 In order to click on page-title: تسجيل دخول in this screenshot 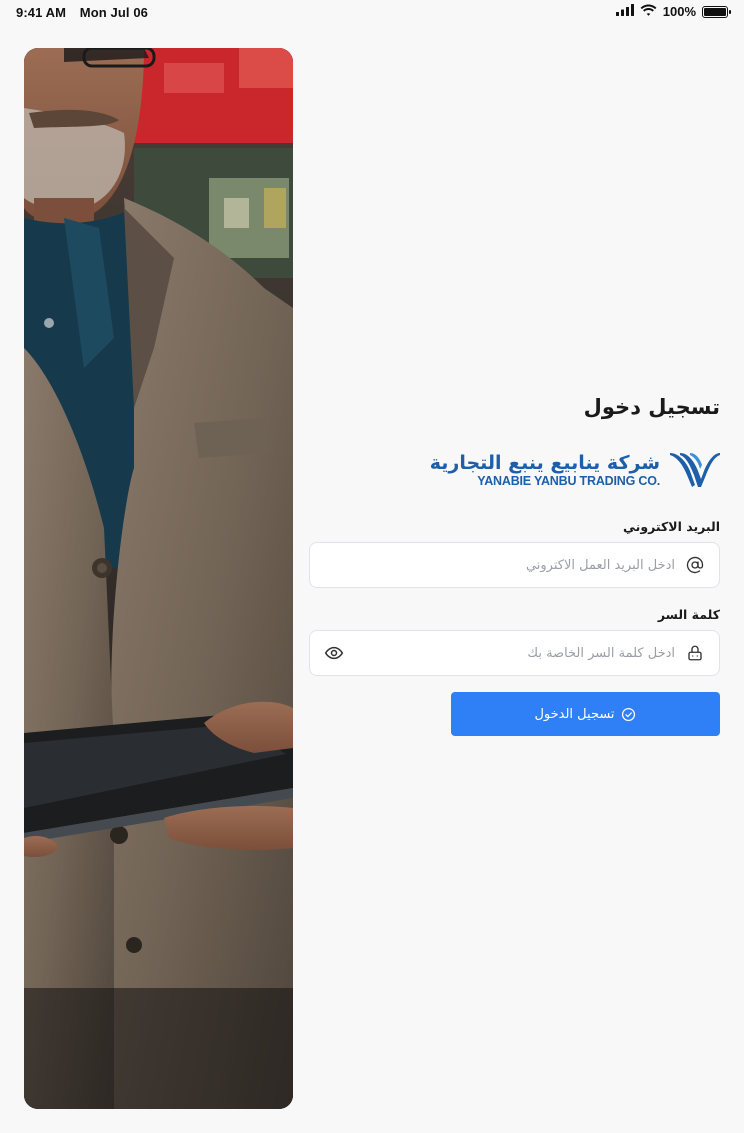, I will do `click(651, 407)`.